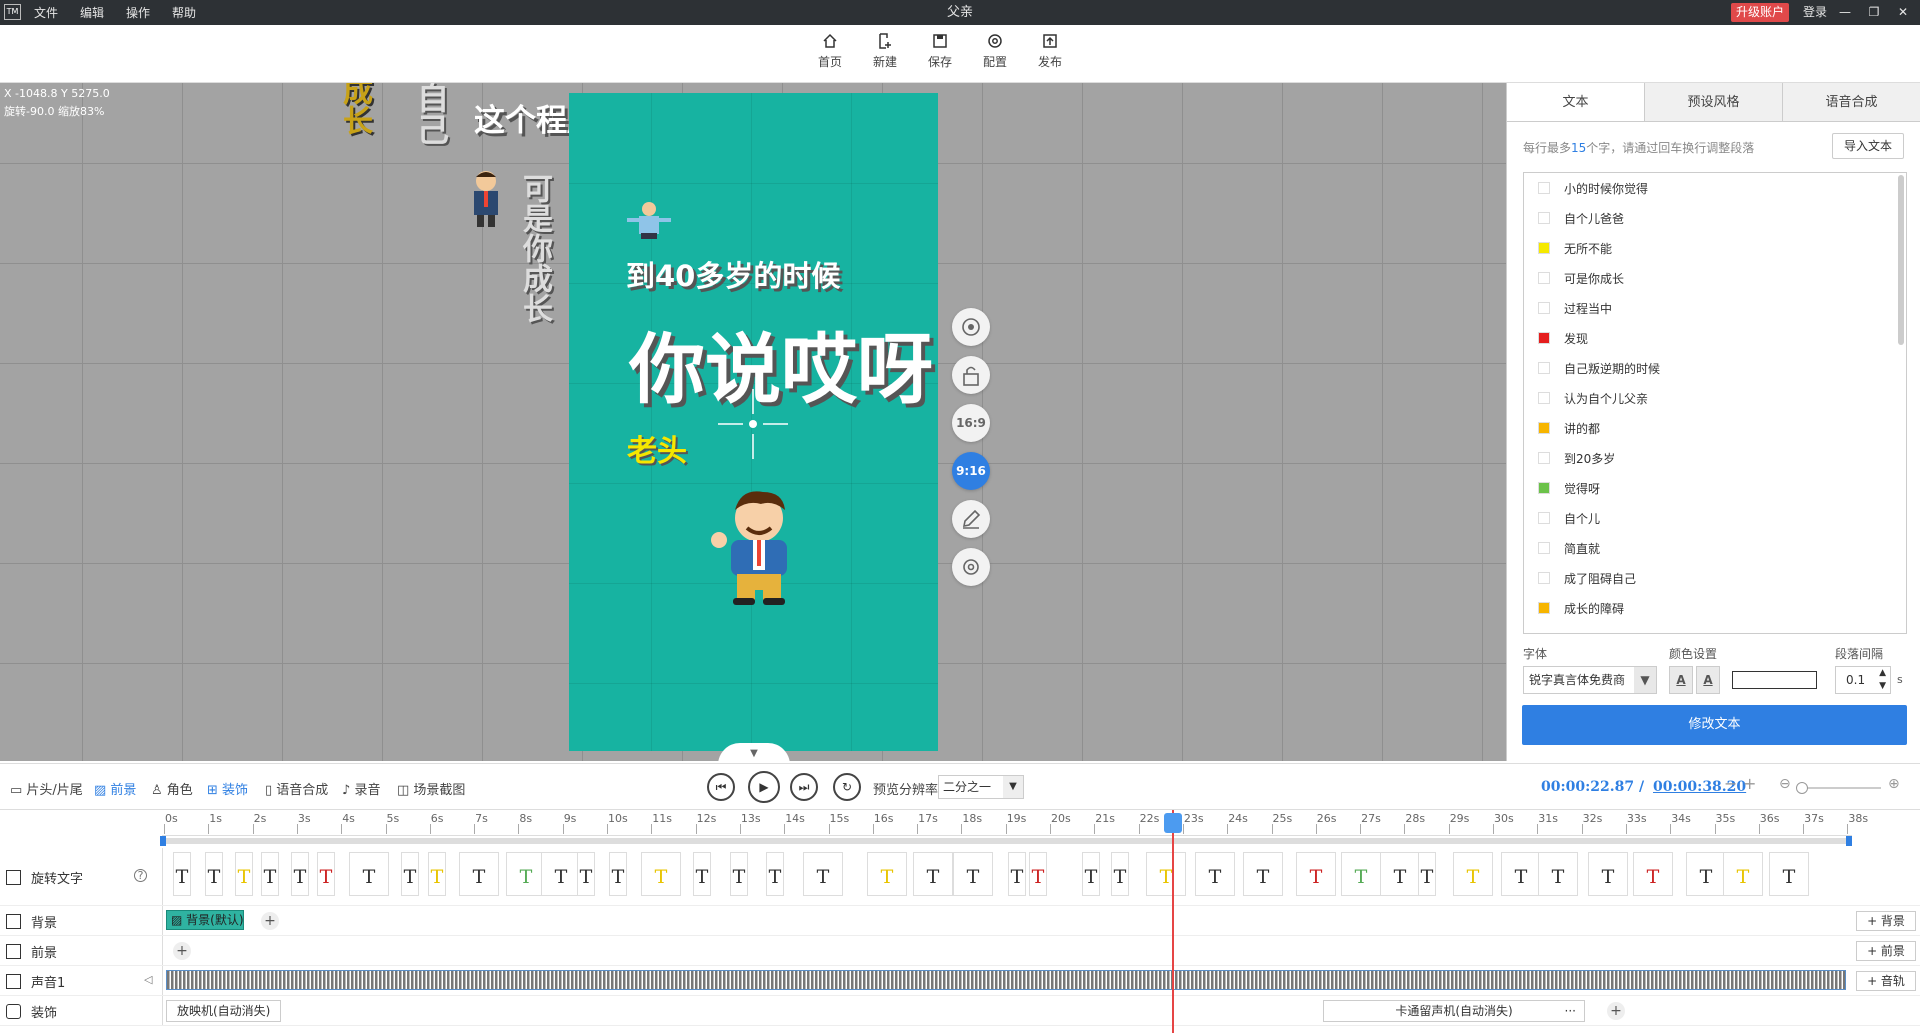 This screenshot has width=1920, height=1033. I want to click on text-old-man: 老头, so click(657, 448).